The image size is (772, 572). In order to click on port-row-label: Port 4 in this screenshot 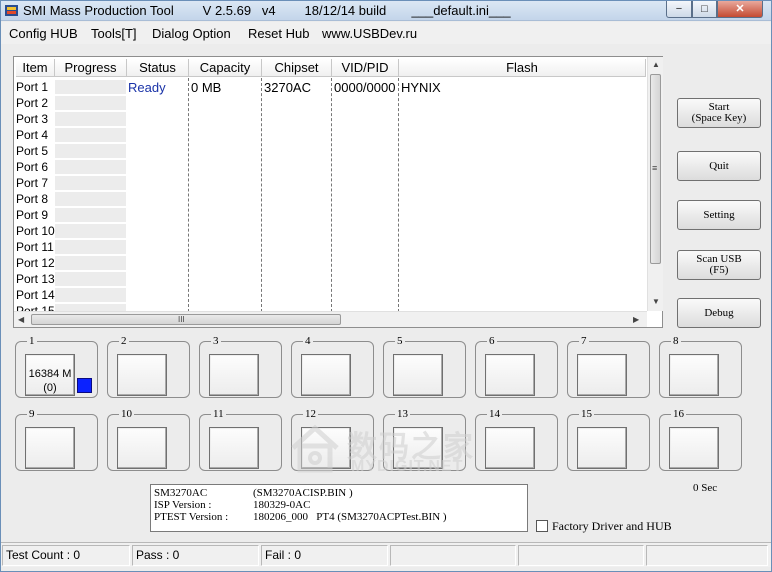, I will do `click(35, 135)`.